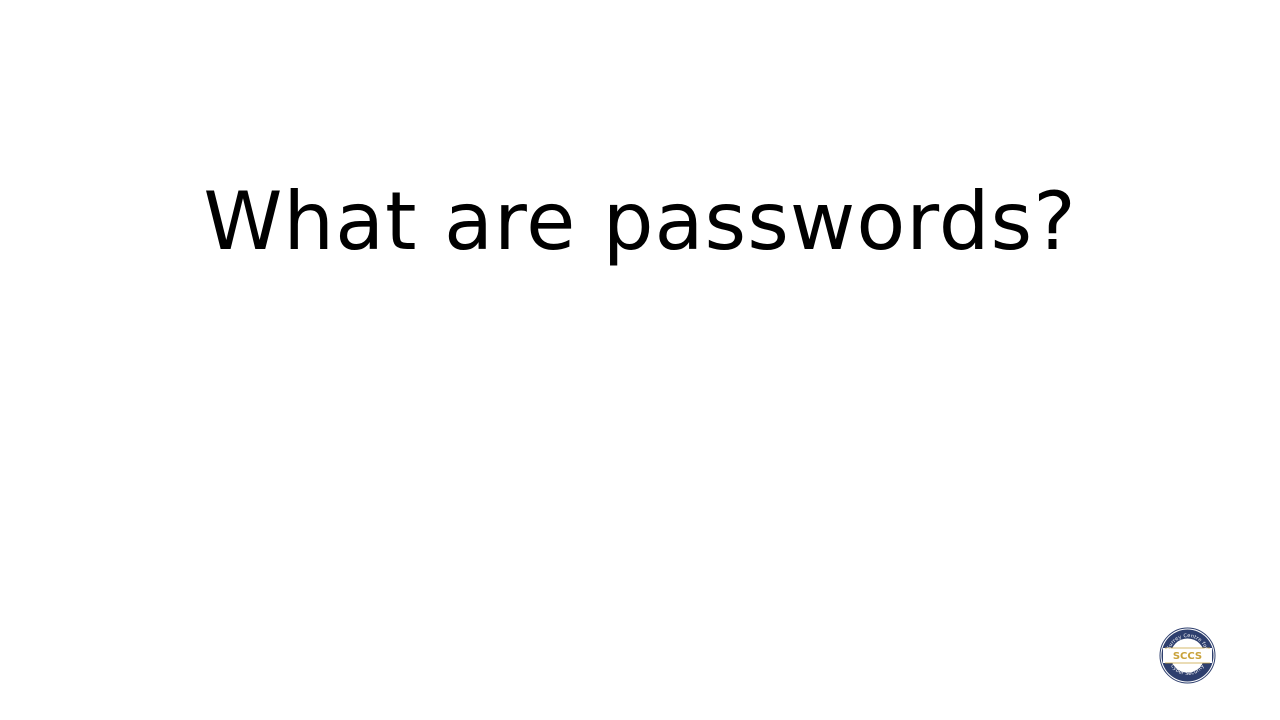 The height and width of the screenshot is (720, 1280). I want to click on sccs-logo: Surrey Centre for Cyber Security SCCS, so click(1187, 655).